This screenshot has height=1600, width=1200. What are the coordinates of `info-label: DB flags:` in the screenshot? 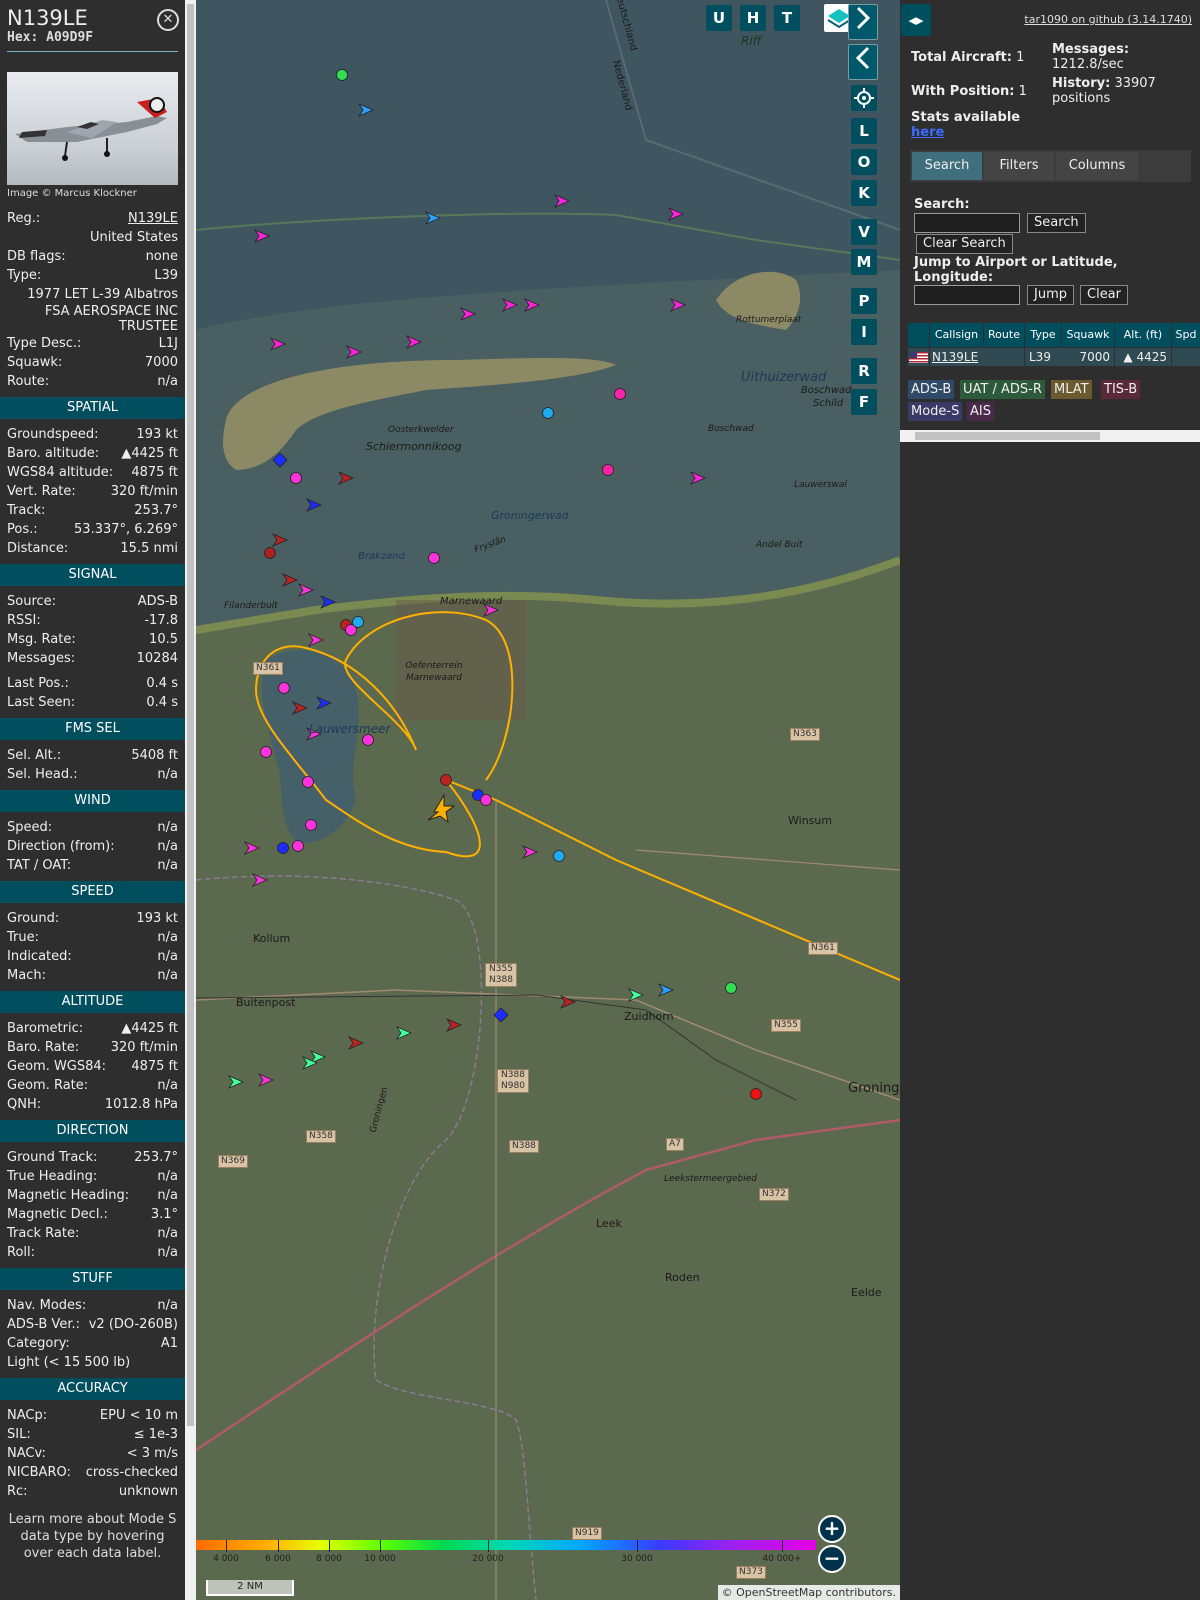 It's located at (36, 256).